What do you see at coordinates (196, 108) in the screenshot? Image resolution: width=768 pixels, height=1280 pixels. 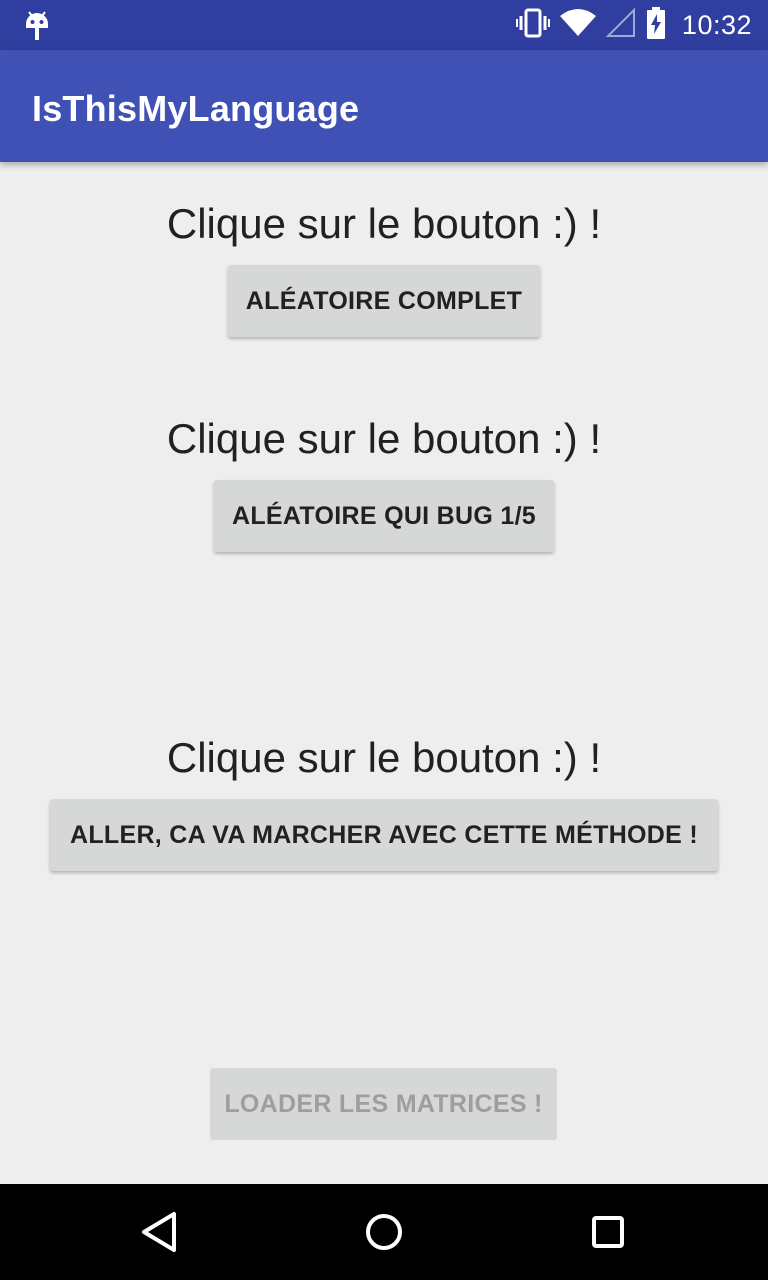 I see `app-title: IsThisMyLanguage` at bounding box center [196, 108].